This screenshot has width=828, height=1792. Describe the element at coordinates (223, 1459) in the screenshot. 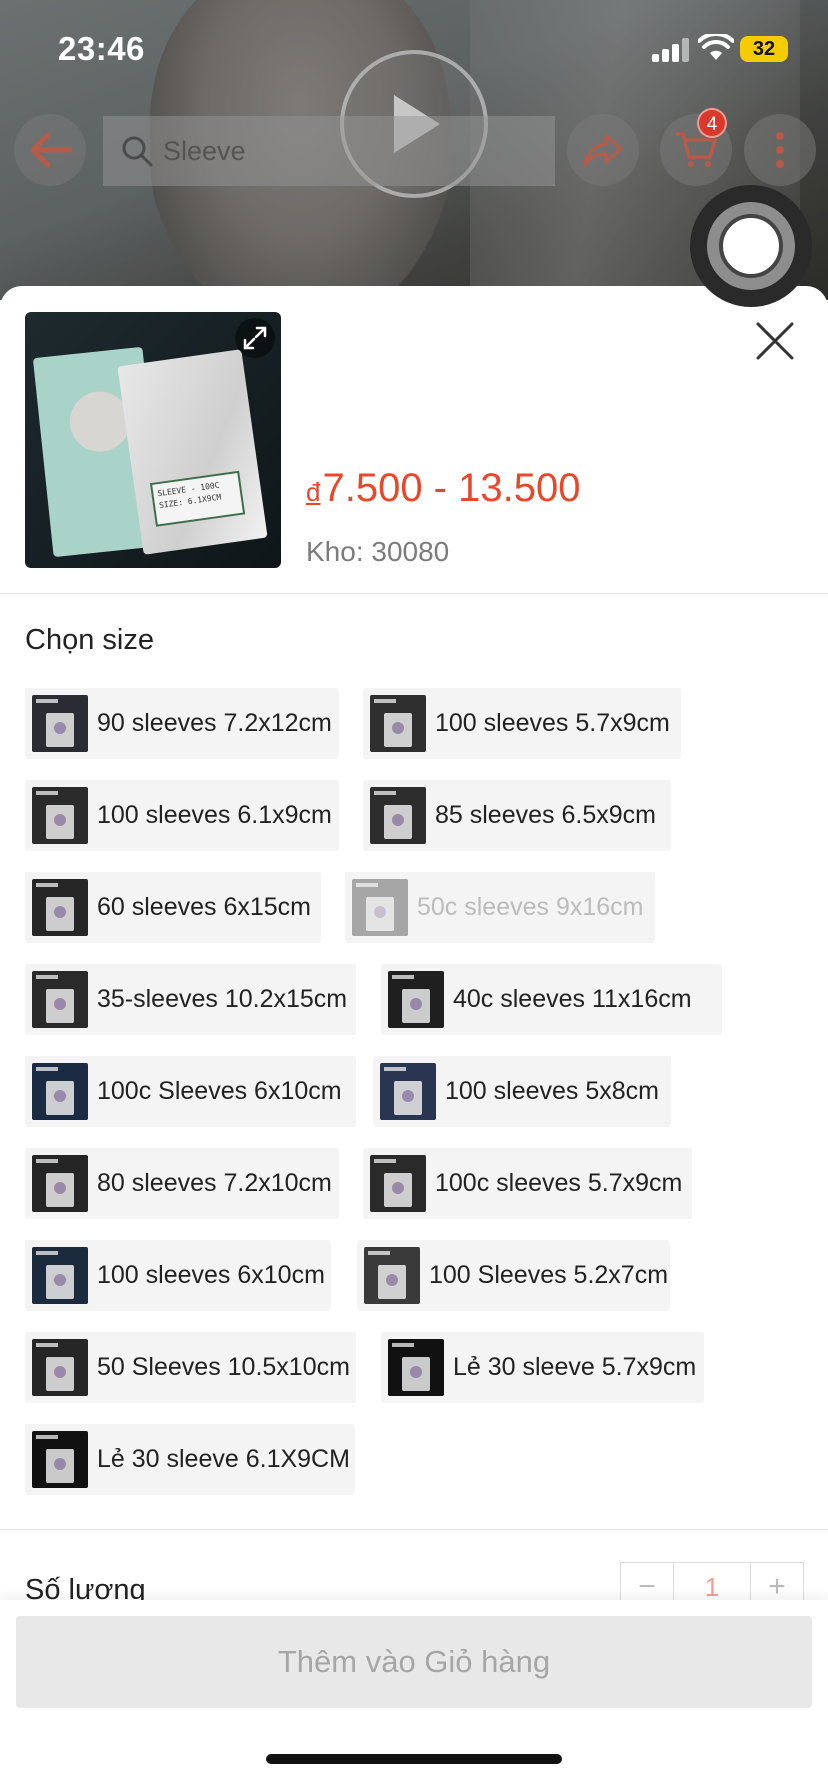

I see `variant-option-label: Lẻ 30 sleeve 6.1X9CM` at that location.